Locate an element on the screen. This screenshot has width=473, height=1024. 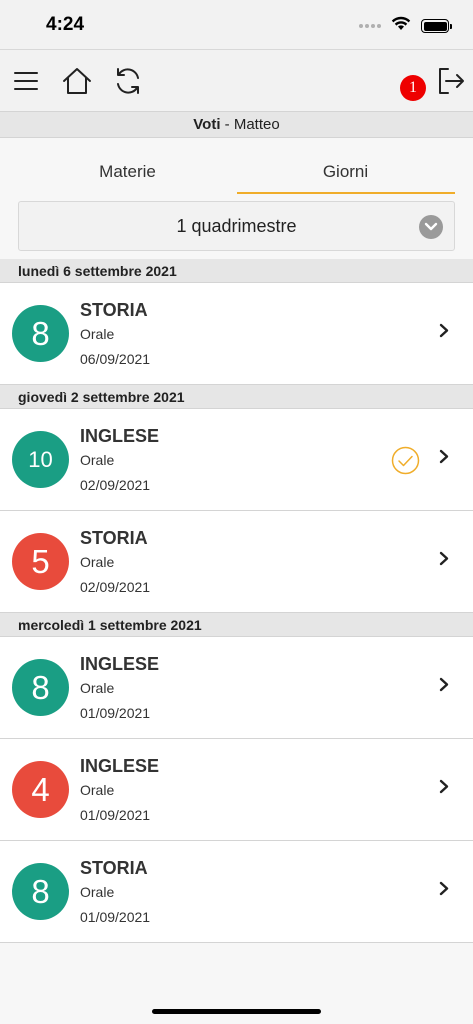
period-select-value: 1 quadrimestre is located at coordinates (236, 225).